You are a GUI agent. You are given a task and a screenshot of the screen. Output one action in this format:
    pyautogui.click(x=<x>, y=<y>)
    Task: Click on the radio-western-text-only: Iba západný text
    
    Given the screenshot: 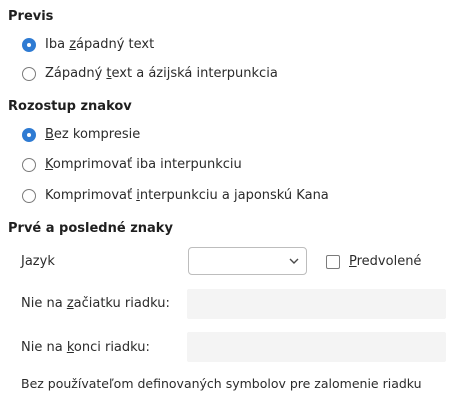 What is the action you would take?
    pyautogui.click(x=88, y=44)
    